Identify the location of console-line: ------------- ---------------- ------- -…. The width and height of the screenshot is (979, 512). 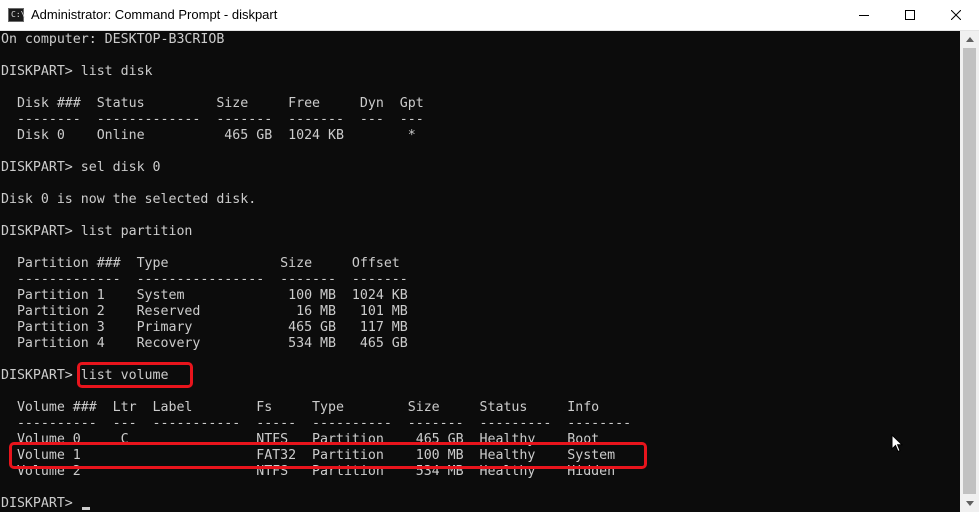
(204, 279).